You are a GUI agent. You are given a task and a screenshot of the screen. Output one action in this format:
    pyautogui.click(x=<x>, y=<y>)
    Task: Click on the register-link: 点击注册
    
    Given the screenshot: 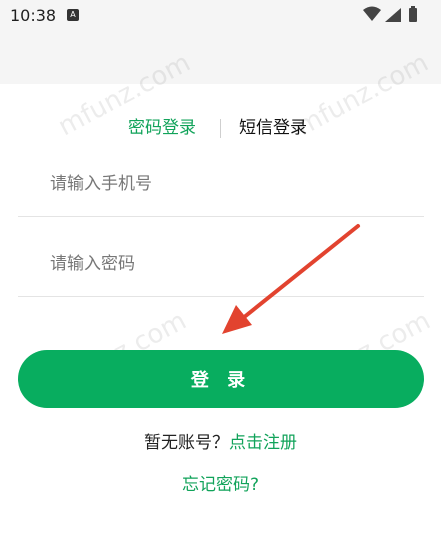 What is the action you would take?
    pyautogui.click(x=263, y=443)
    